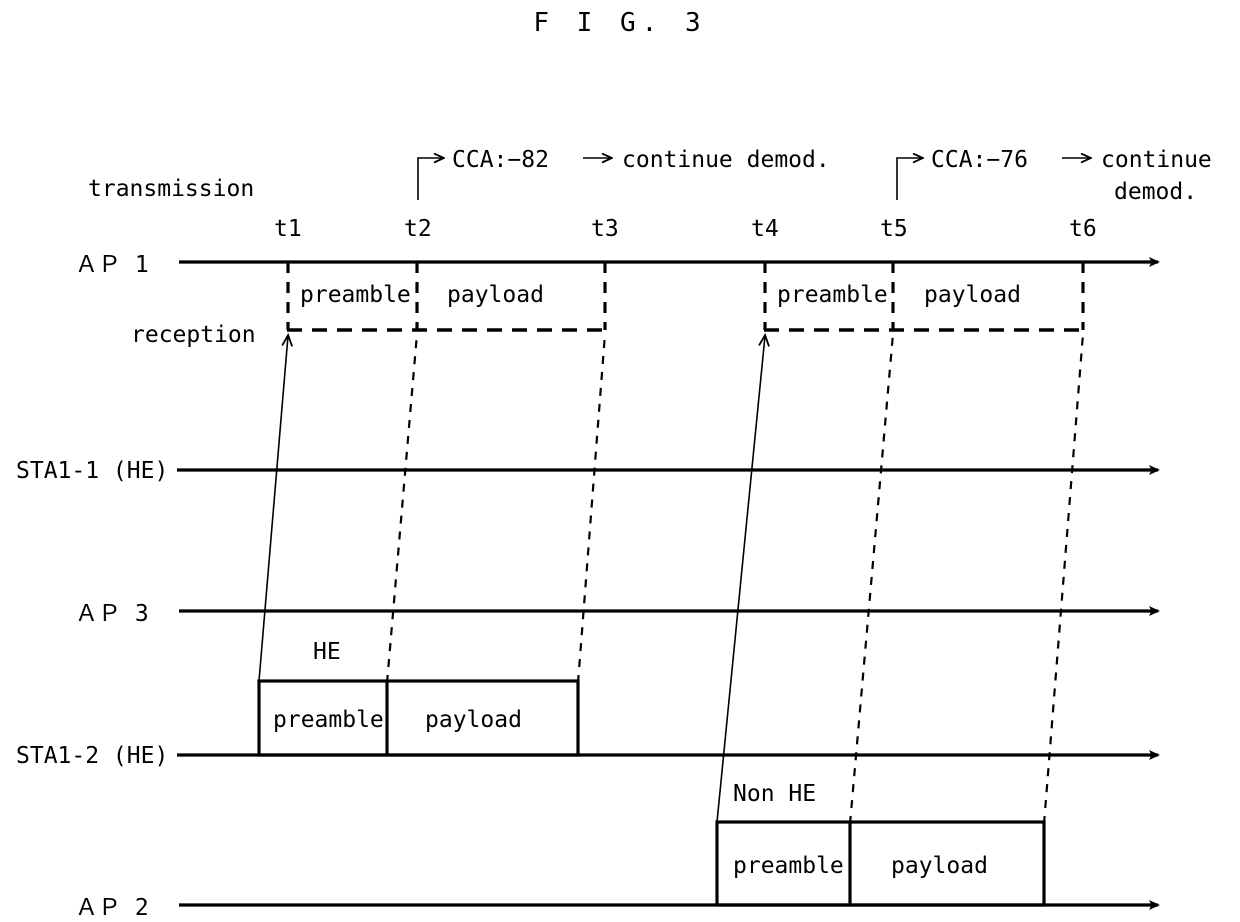 The image size is (1240, 922). I want to click on ap1-frame-1: preamble payload, so click(446, 297).